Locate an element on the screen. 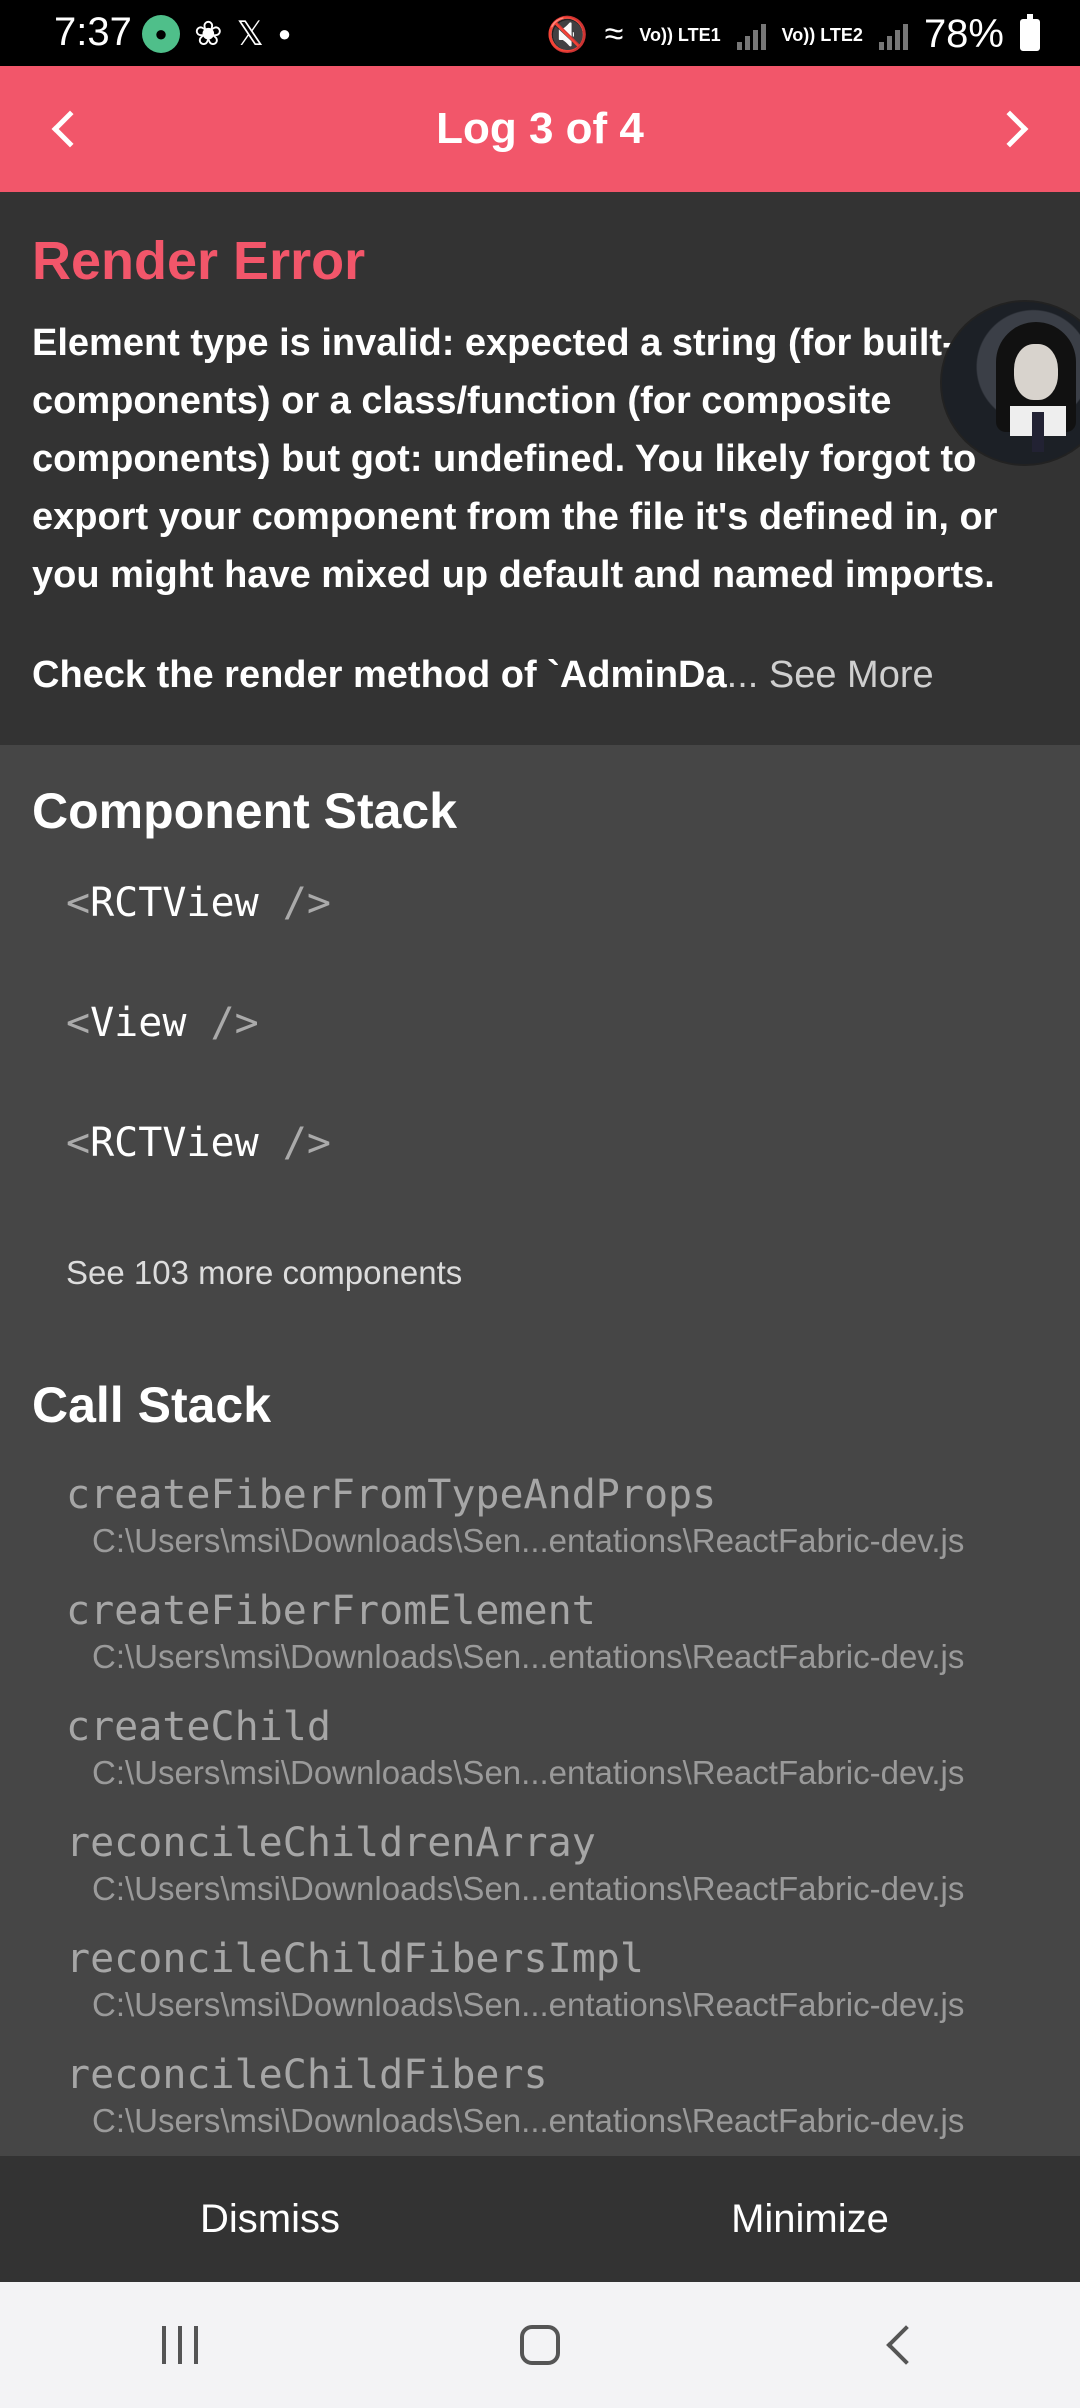 Image resolution: width=1080 pixels, height=2408 pixels. recents-button is located at coordinates (180, 2345).